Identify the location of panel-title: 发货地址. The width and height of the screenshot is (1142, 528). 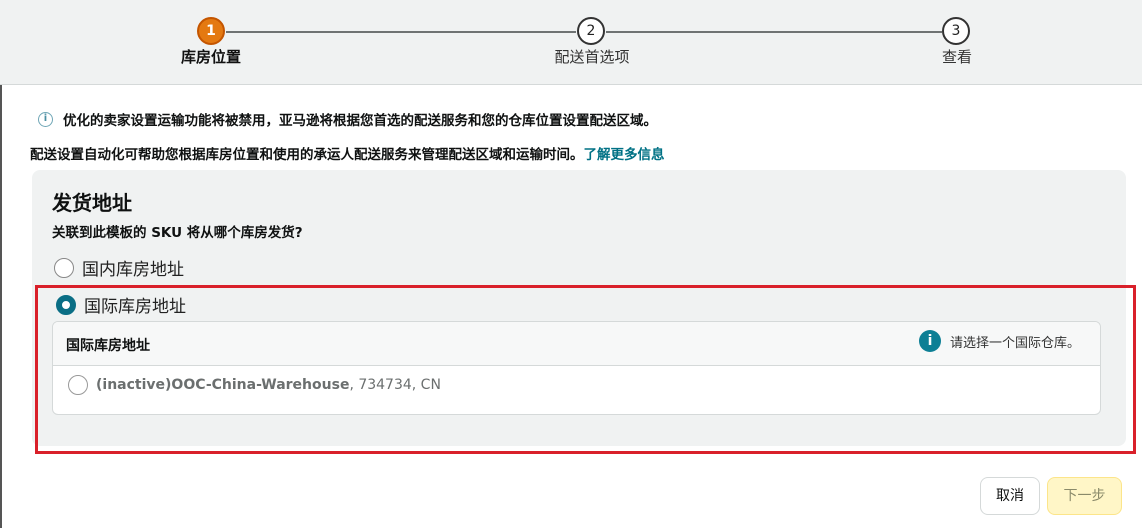
(92, 203).